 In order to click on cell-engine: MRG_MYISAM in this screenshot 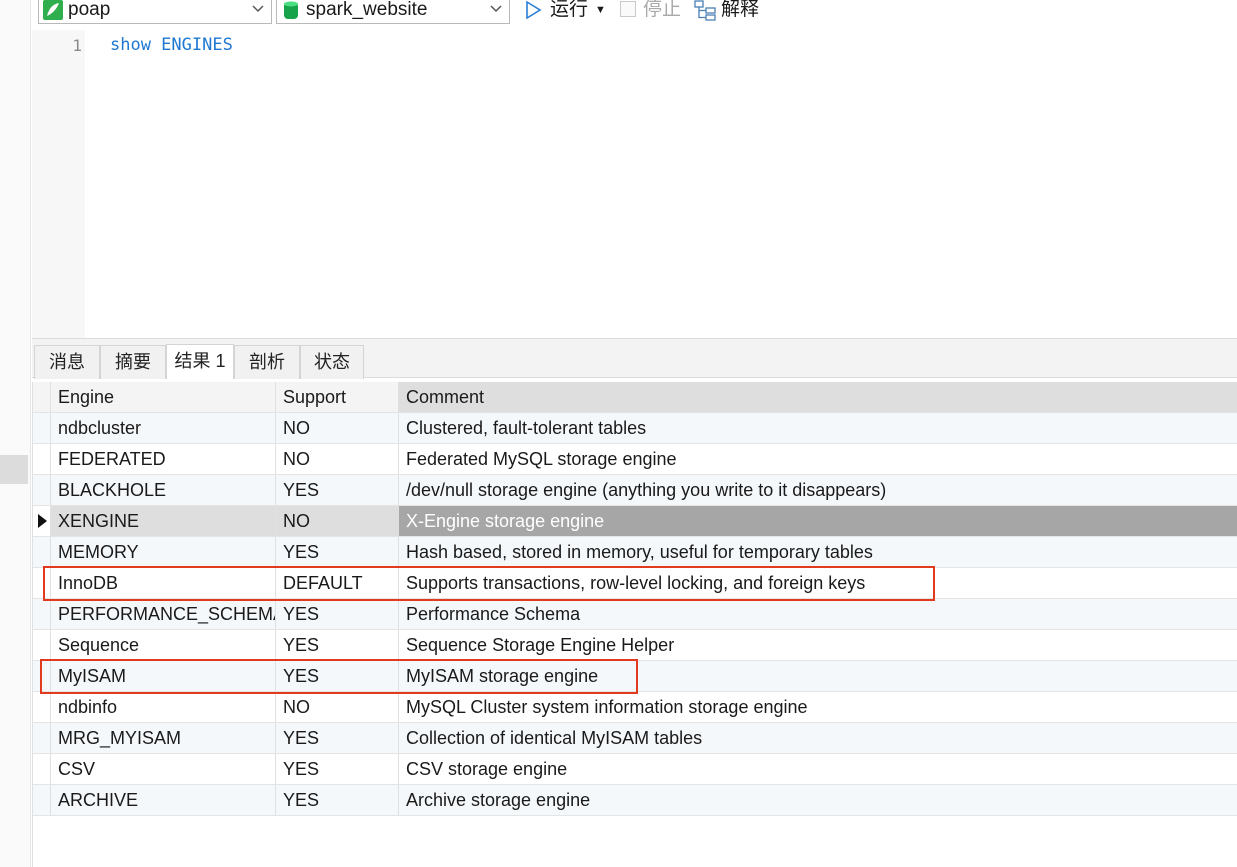, I will do `click(163, 738)`.